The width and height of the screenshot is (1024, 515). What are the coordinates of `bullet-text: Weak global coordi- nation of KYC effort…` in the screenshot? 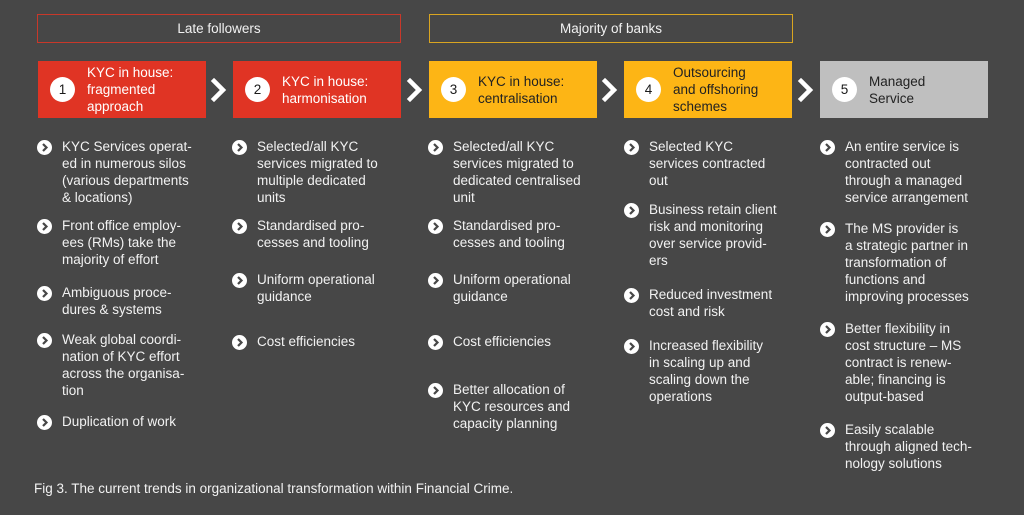 It's located at (123, 365).